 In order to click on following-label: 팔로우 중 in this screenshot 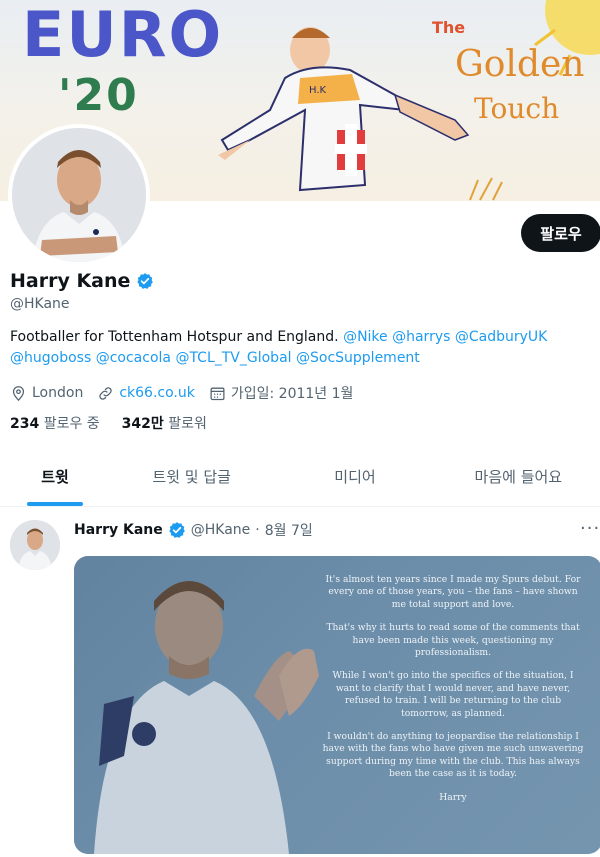, I will do `click(71, 424)`.